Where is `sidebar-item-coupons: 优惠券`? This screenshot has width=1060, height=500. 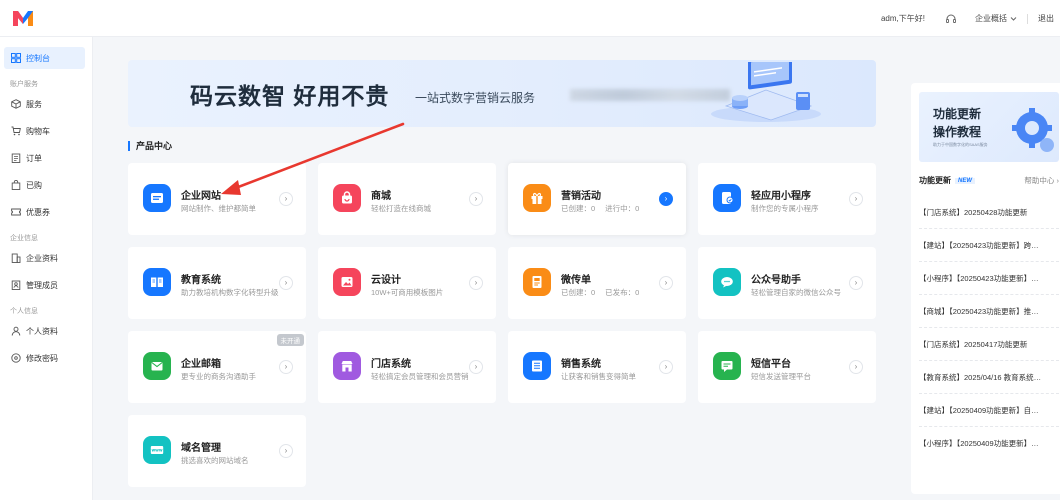
sidebar-item-coupons: 优惠券 is located at coordinates (44, 212).